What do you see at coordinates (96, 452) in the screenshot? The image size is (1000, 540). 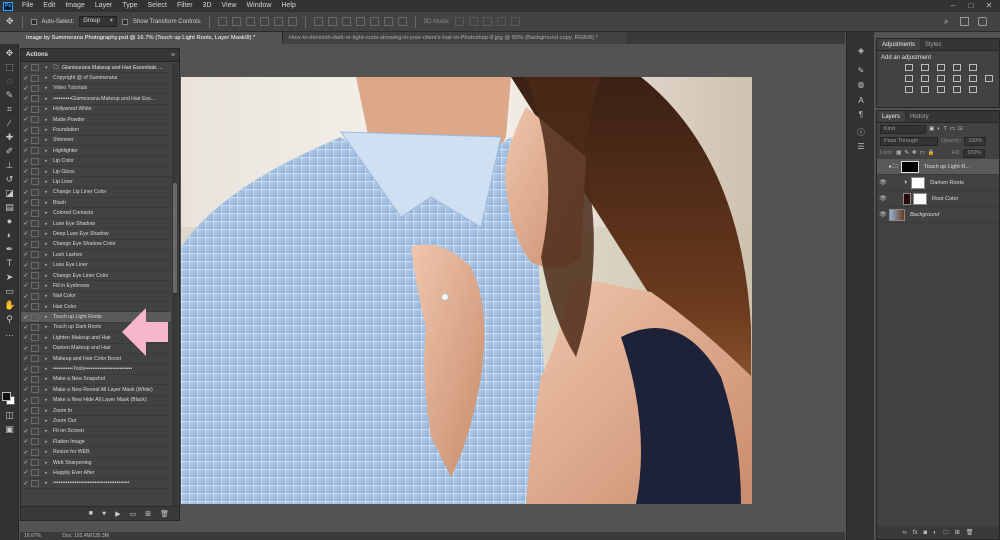 I see `action-item: ✓ ▸ Resize for WEB` at bounding box center [96, 452].